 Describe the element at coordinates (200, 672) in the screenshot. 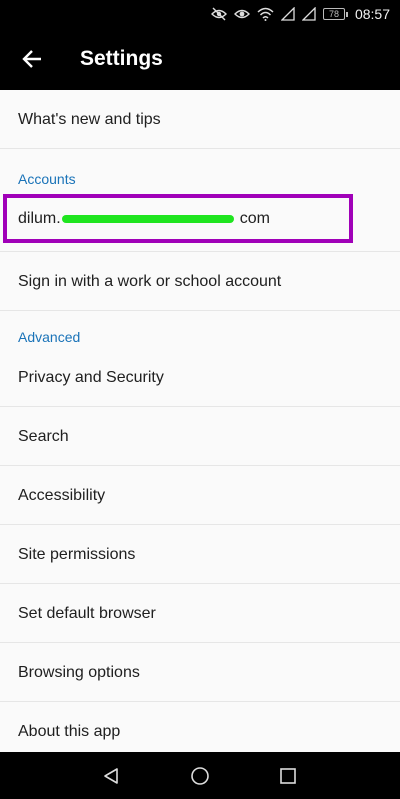

I see `browsing-options-item: Browsing options` at that location.